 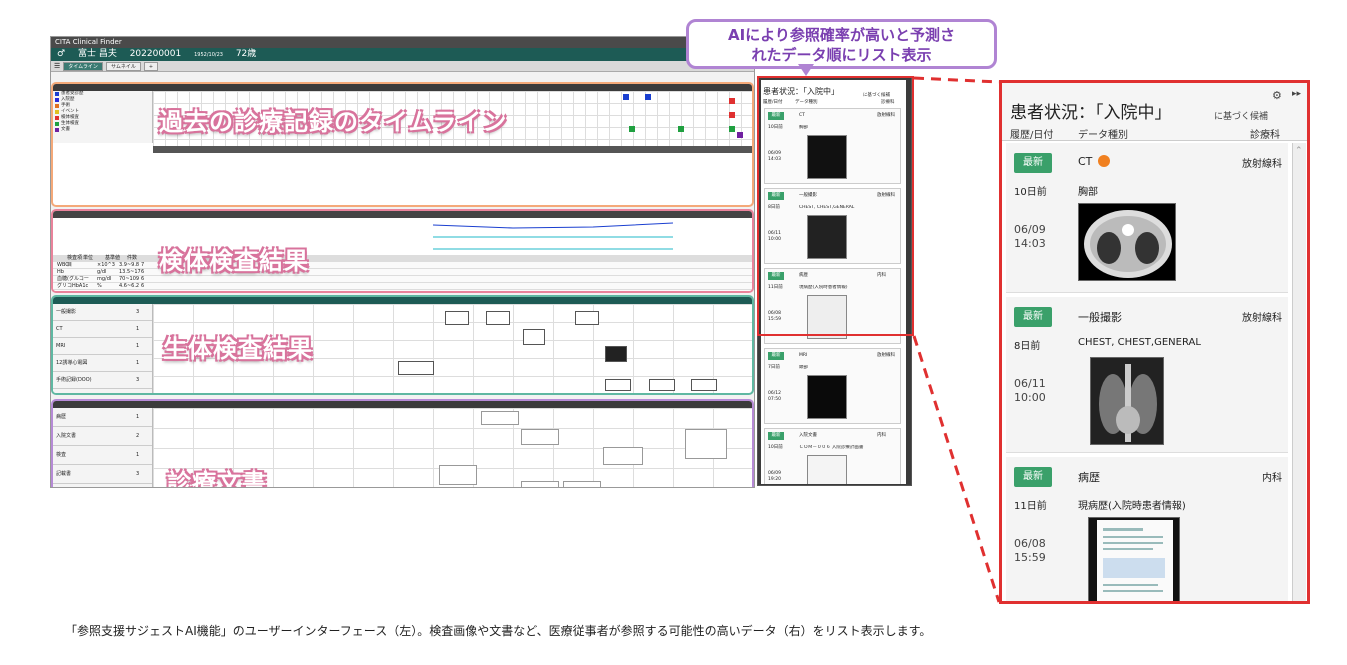 I want to click on zoom-card: 最新 CT 放射線科 10日前 胸部 06/09 14:03, so click(x=1147, y=218).